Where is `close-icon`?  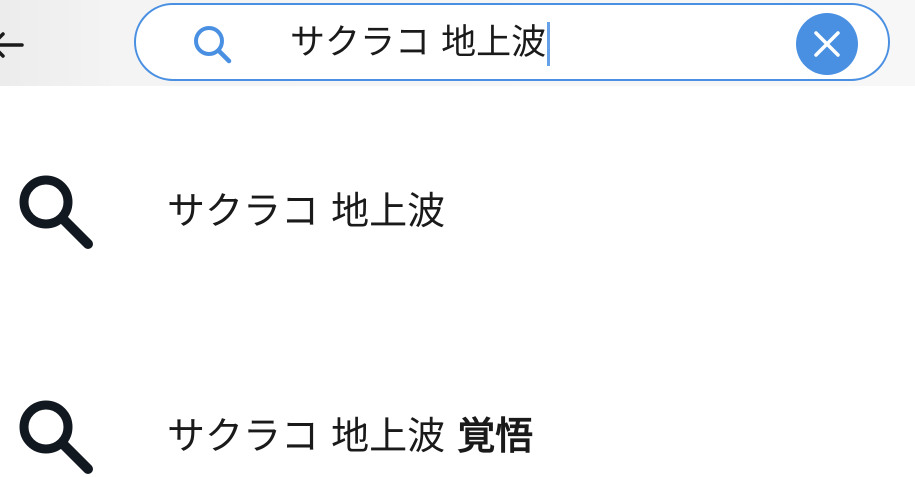
close-icon is located at coordinates (827, 44).